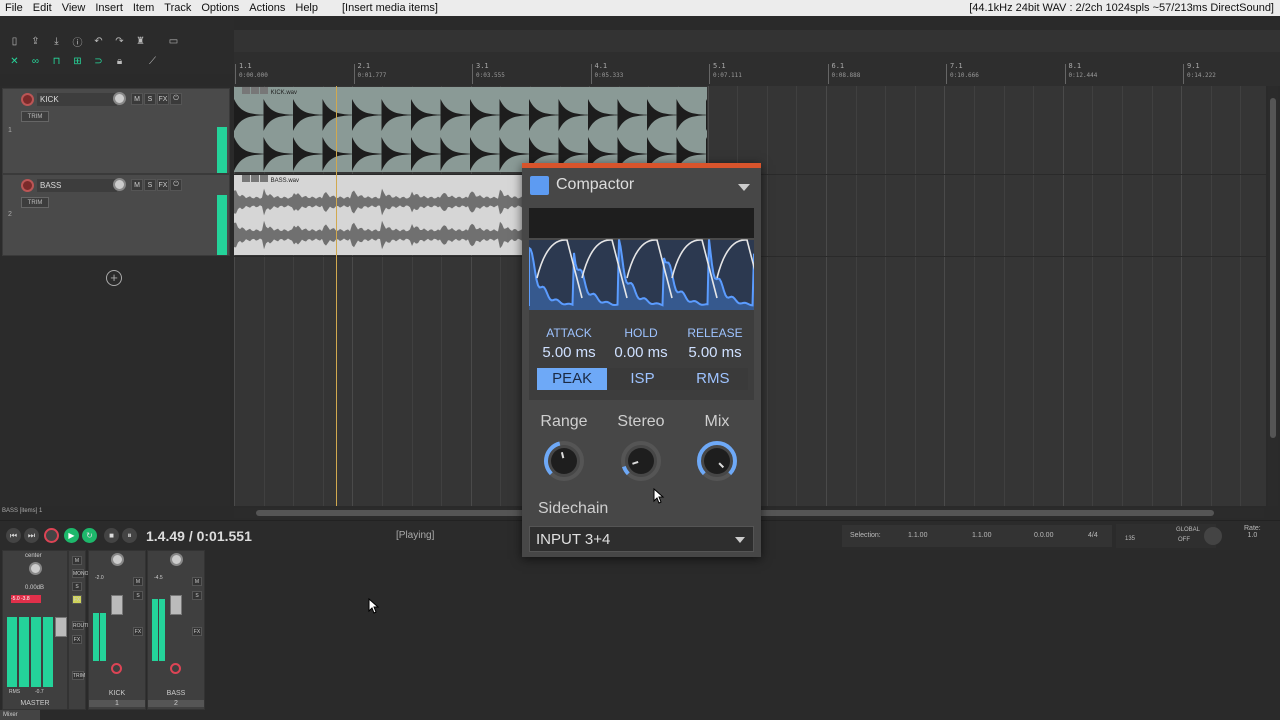 The image size is (1280, 720). I want to click on loop-icon: ⊃, so click(98, 61).